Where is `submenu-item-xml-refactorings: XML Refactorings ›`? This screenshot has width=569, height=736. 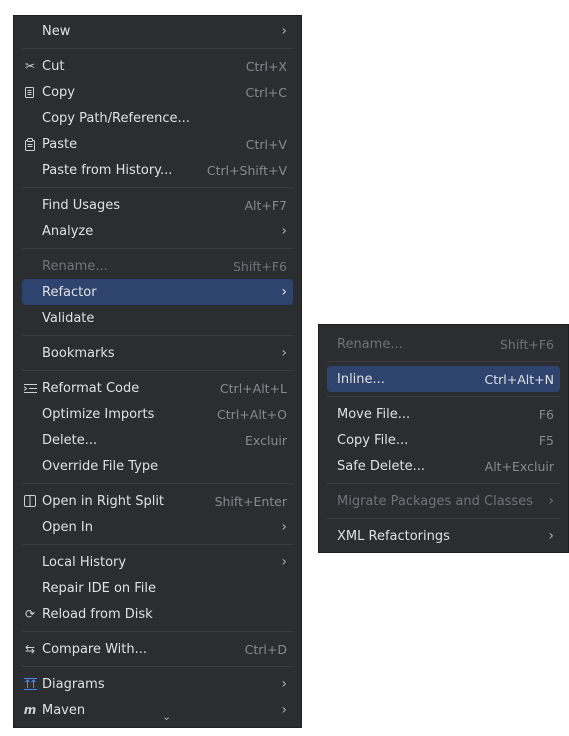 submenu-item-xml-refactorings: XML Refactorings › is located at coordinates (443, 536).